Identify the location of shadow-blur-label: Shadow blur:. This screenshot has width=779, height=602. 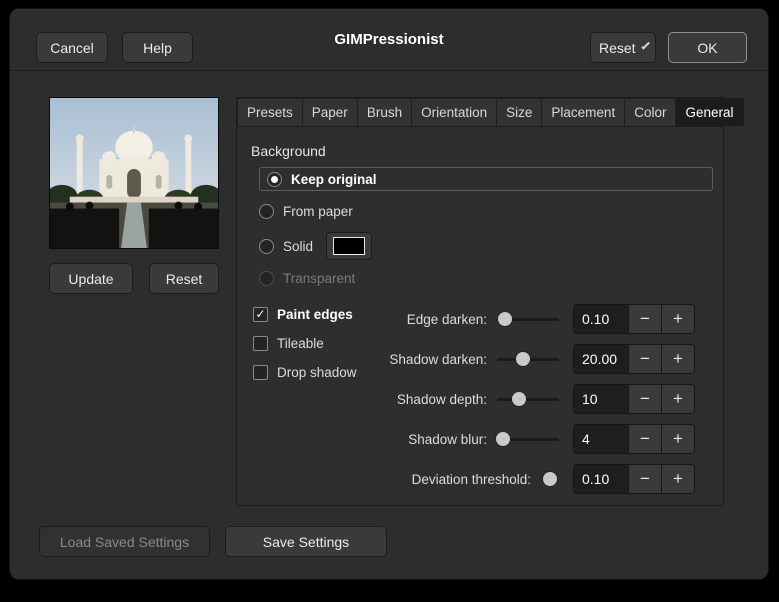
(447, 439).